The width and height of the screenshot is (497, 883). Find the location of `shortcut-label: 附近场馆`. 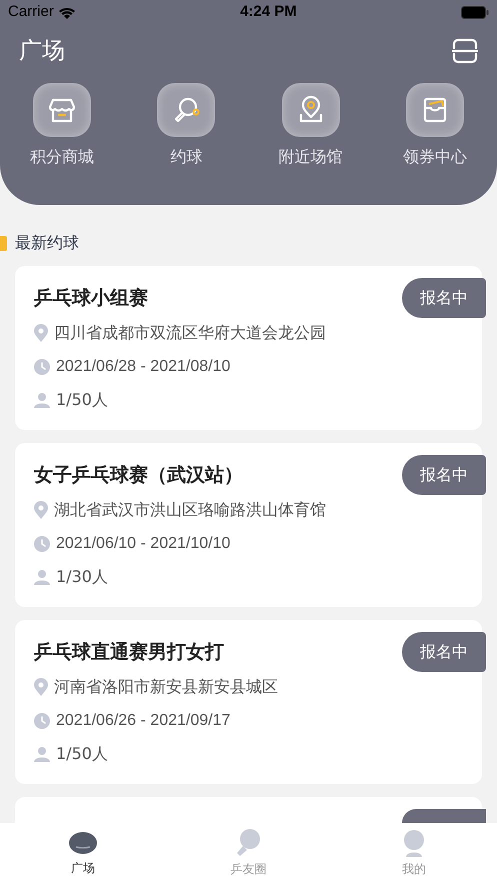

shortcut-label: 附近场馆 is located at coordinates (310, 156).